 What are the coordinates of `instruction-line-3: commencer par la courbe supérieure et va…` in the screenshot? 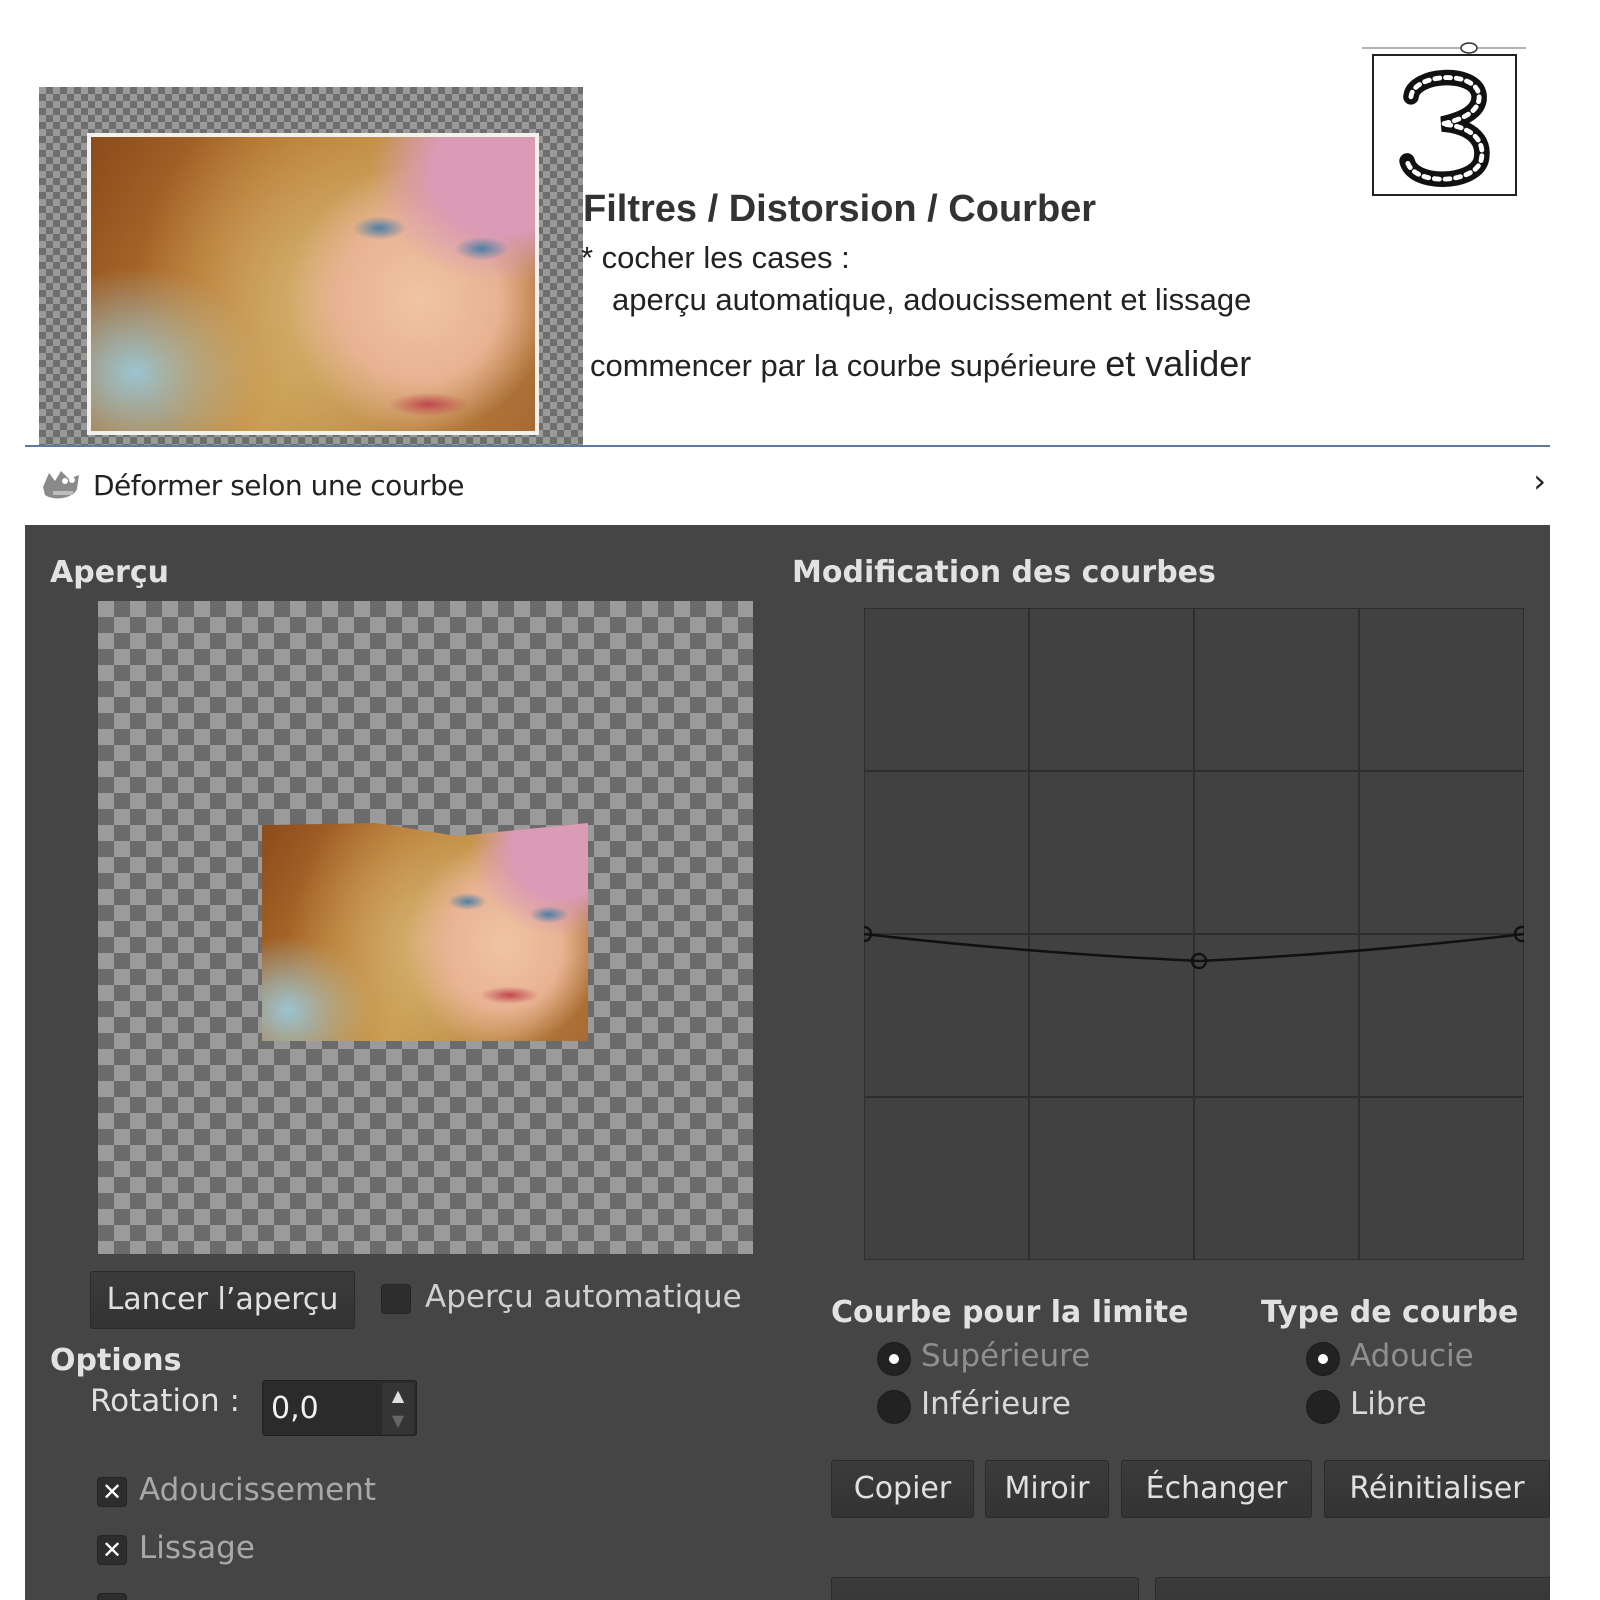 It's located at (920, 364).